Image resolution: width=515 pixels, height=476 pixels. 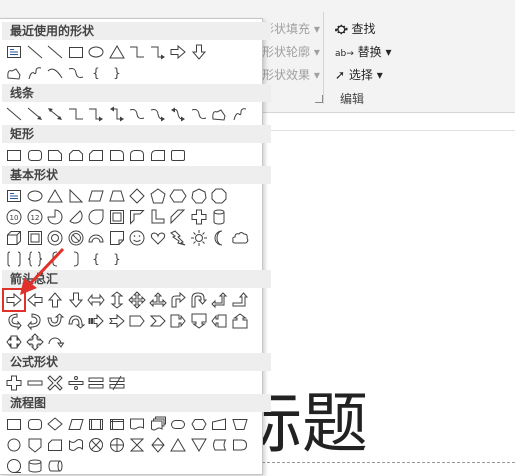 I want to click on curve-dbl-arrow-icon, so click(x=178, y=114).